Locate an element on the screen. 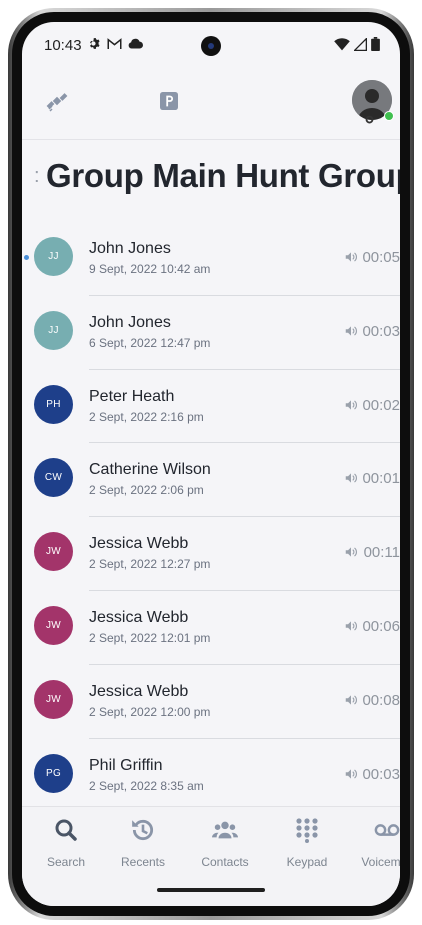 The image size is (422, 925). cloud-icon is located at coordinates (135, 43).